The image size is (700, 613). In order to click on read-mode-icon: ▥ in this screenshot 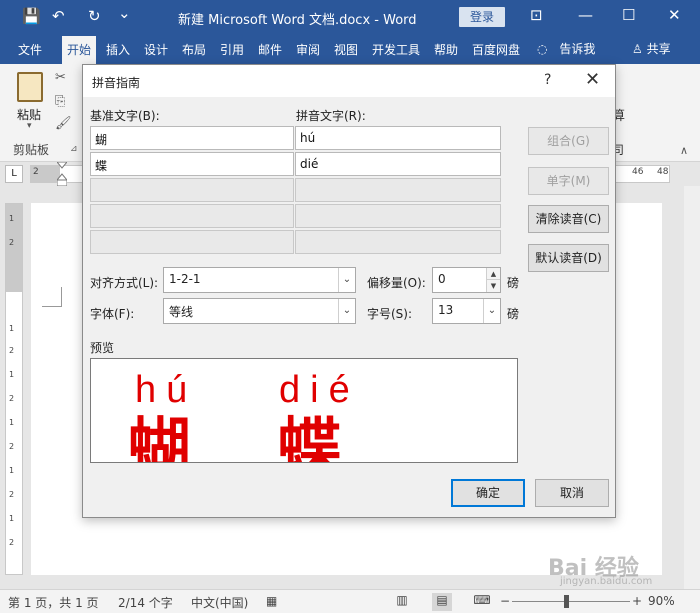, I will do `click(402, 602)`.